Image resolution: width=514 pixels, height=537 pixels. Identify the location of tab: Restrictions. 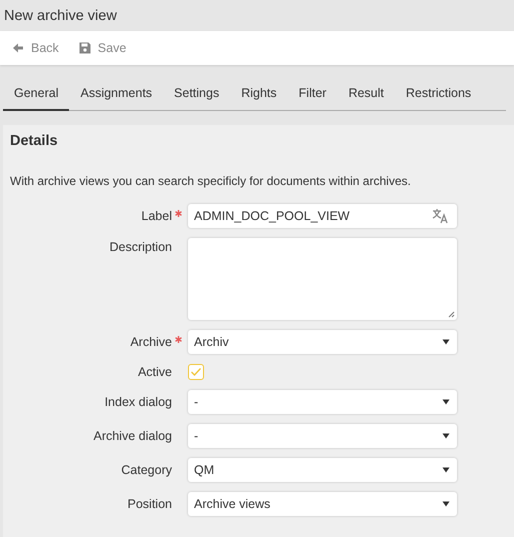
(438, 94).